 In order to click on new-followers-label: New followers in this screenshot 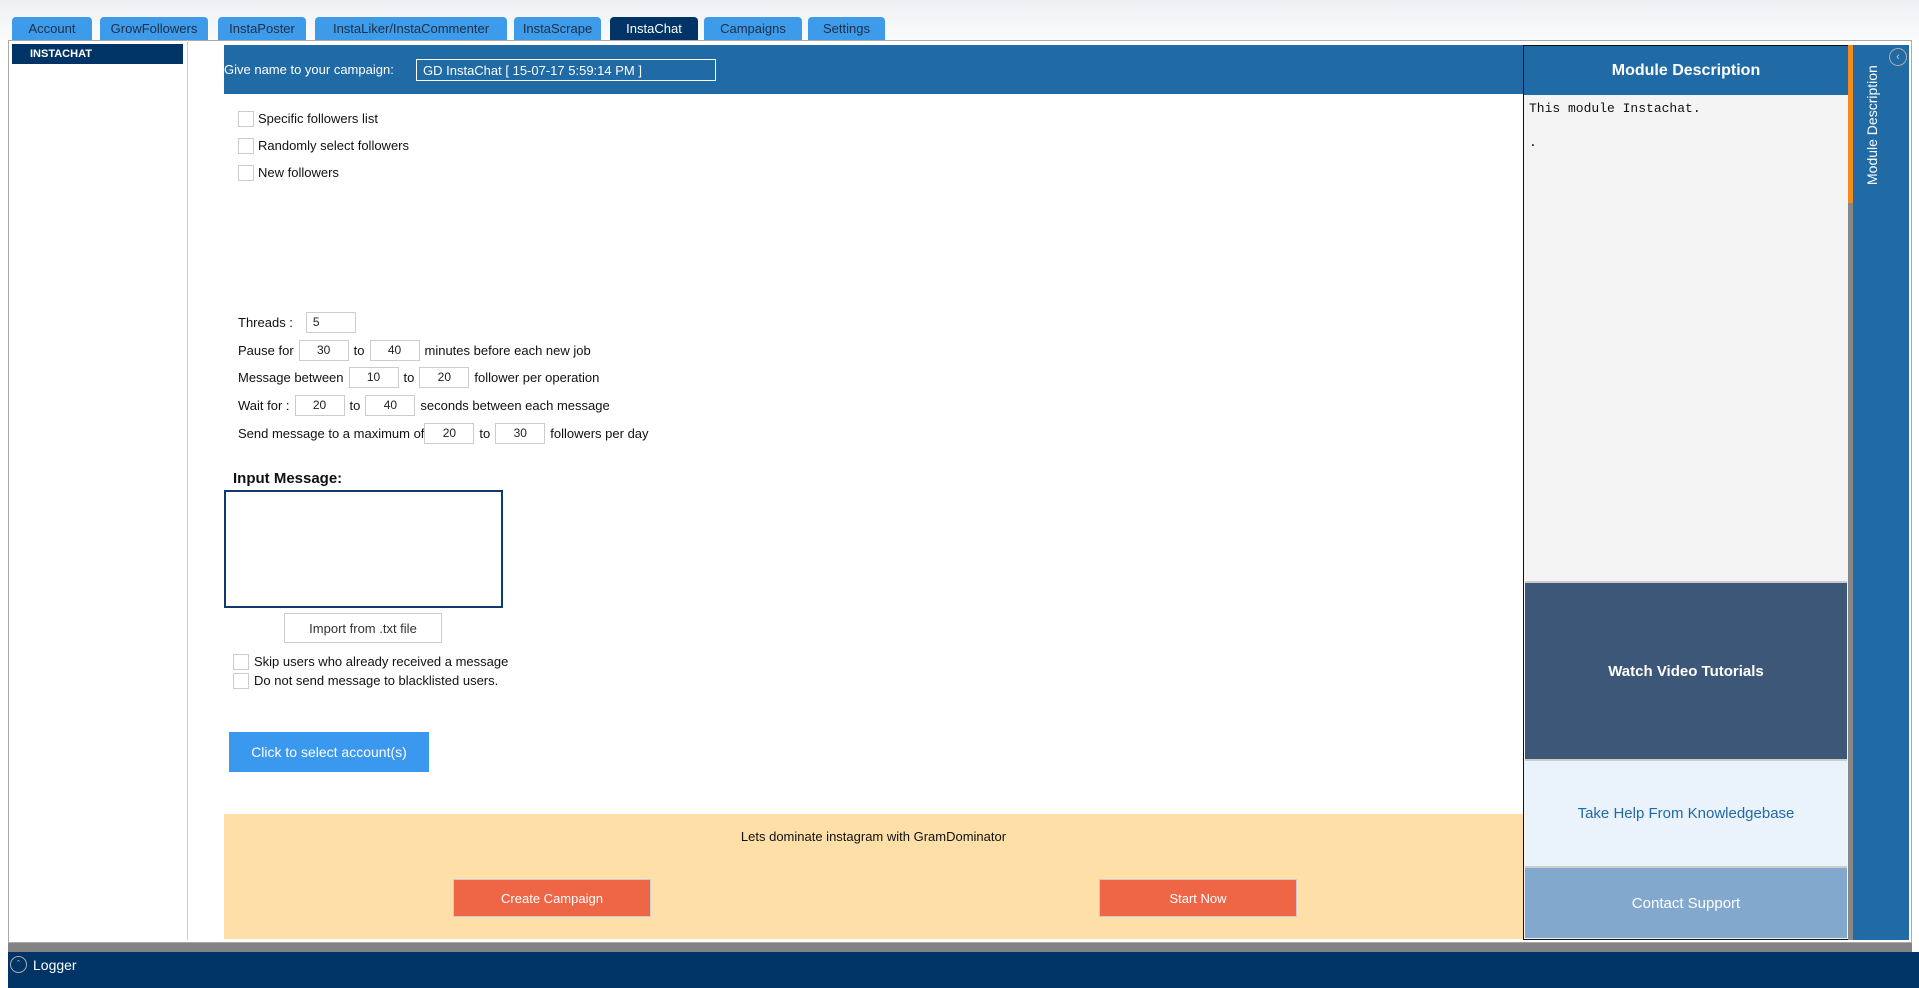, I will do `click(298, 172)`.